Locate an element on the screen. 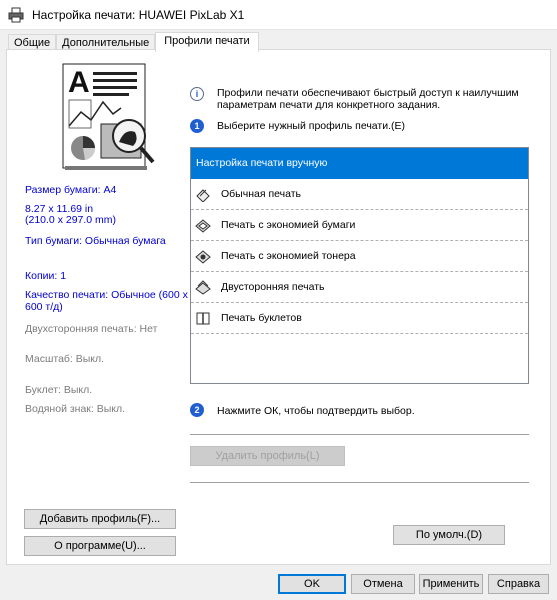 Image resolution: width=557 pixels, height=600 pixels. profile-label: Настройка печати вручную is located at coordinates (262, 163).